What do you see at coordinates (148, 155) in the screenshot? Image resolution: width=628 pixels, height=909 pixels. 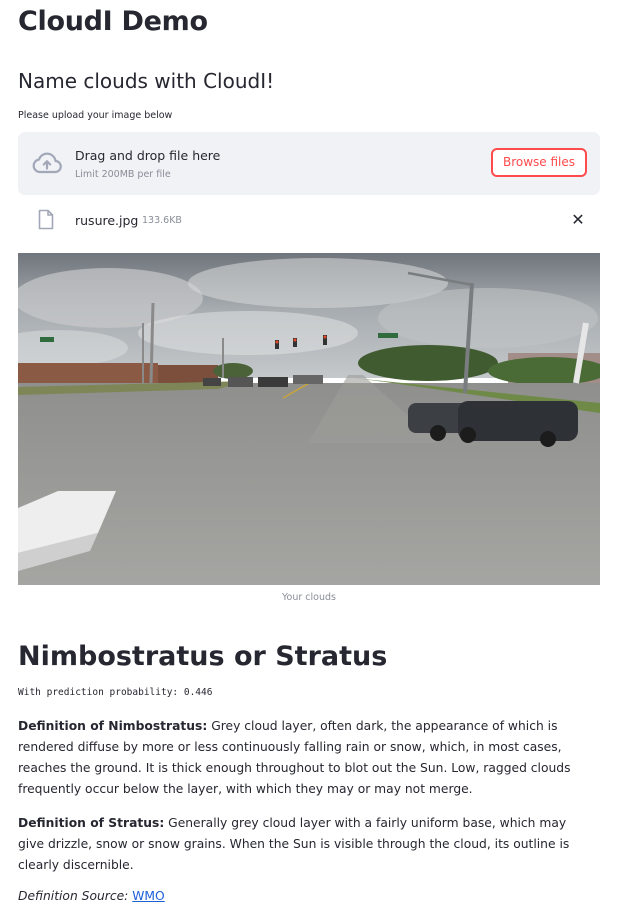 I see `dropzone-instructions: Drag and drop file here` at bounding box center [148, 155].